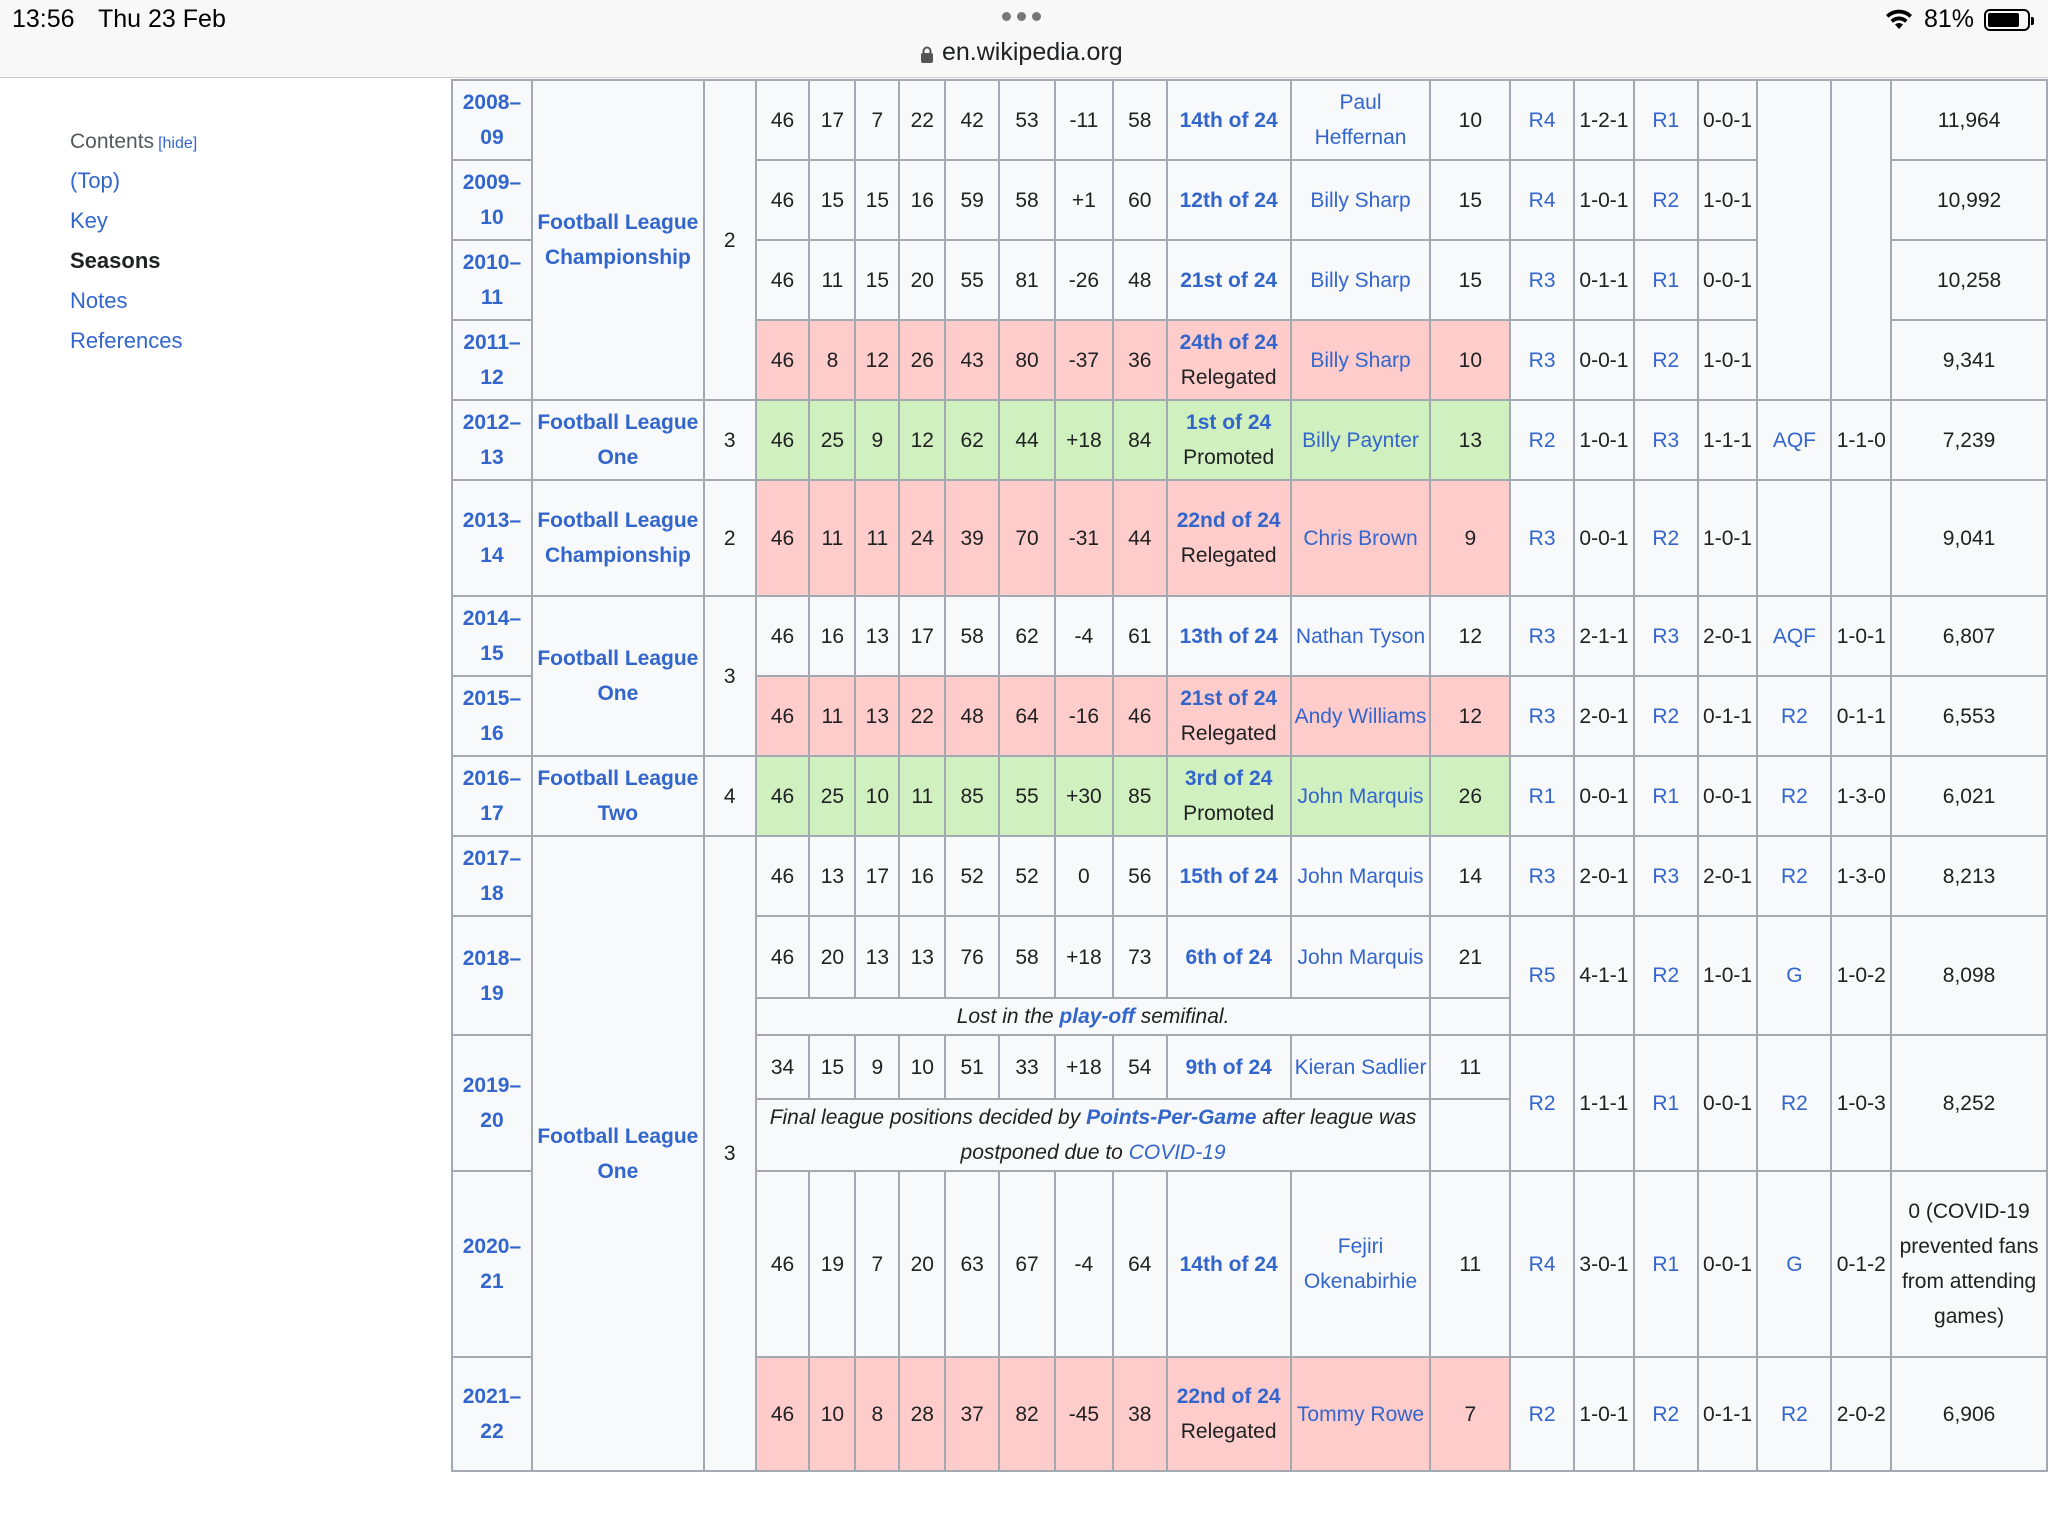  I want to click on season-link: 2019–20, so click(492, 1103).